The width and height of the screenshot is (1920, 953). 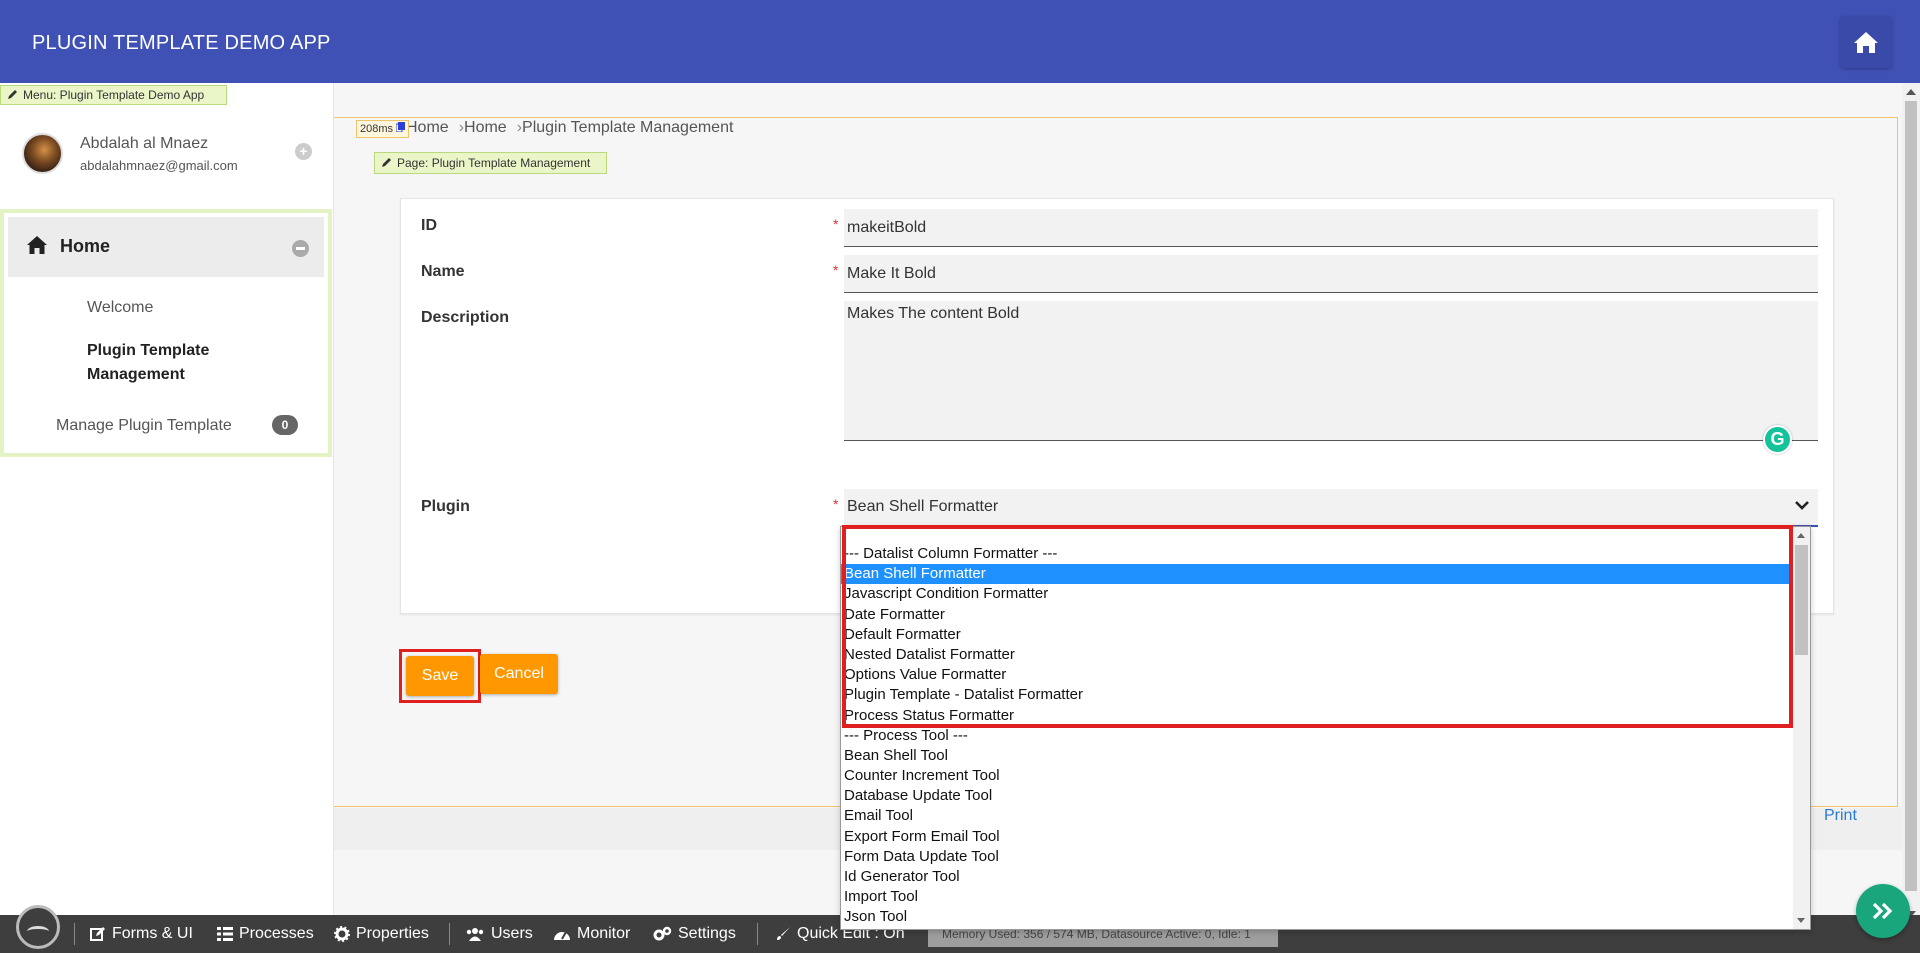 What do you see at coordinates (1317, 837) in the screenshot?
I see `dropdown-option: Export Form Email Tool` at bounding box center [1317, 837].